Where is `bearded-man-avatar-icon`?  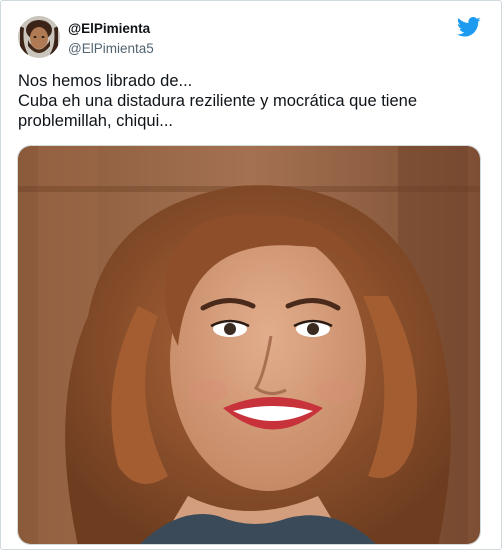
bearded-man-avatar-icon is located at coordinates (39, 37).